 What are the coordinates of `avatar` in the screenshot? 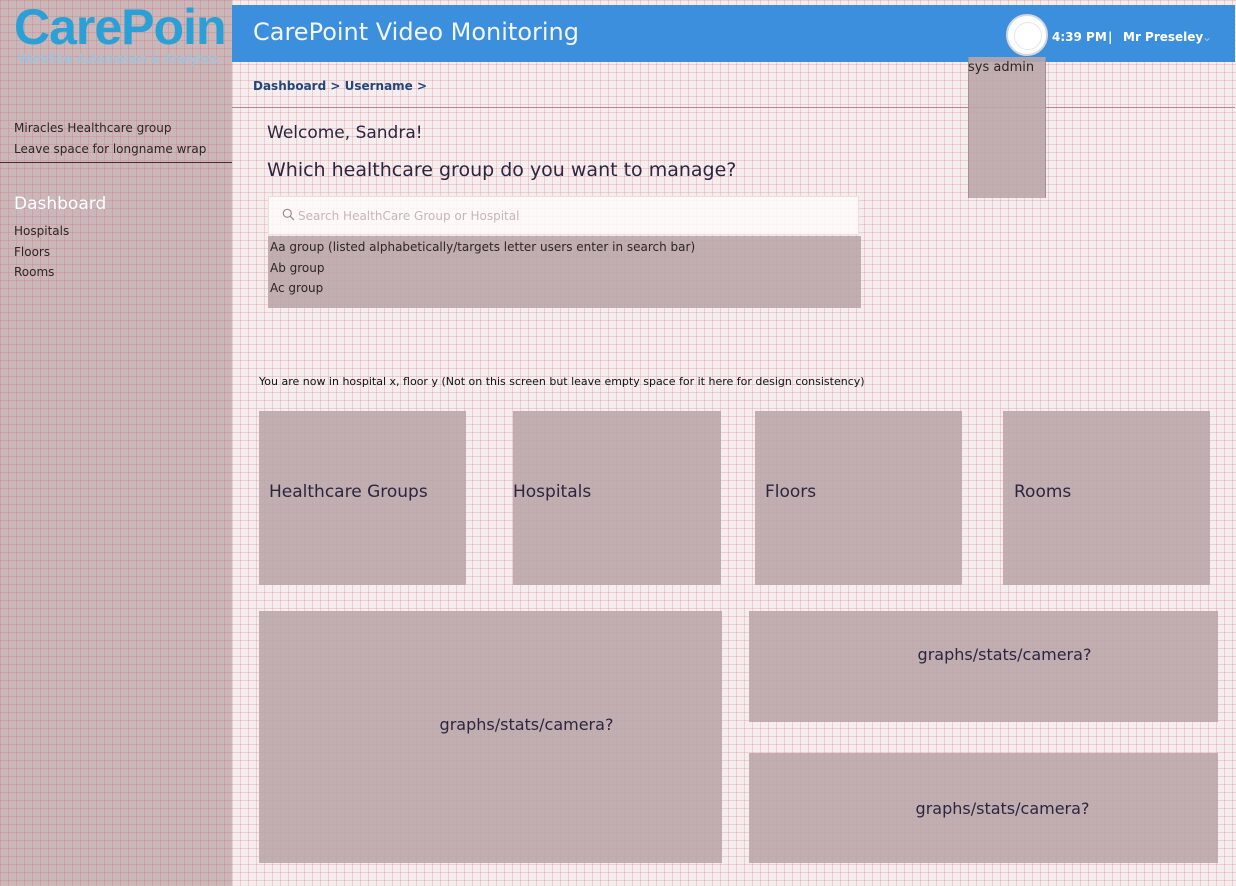 It's located at (1027, 35).